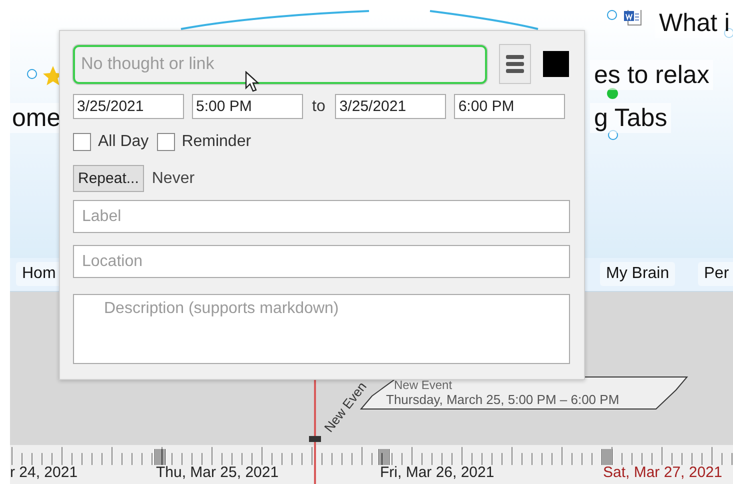 This screenshot has height=484, width=733. Describe the element at coordinates (315, 439) in the screenshot. I see `event-handle-icon` at that location.